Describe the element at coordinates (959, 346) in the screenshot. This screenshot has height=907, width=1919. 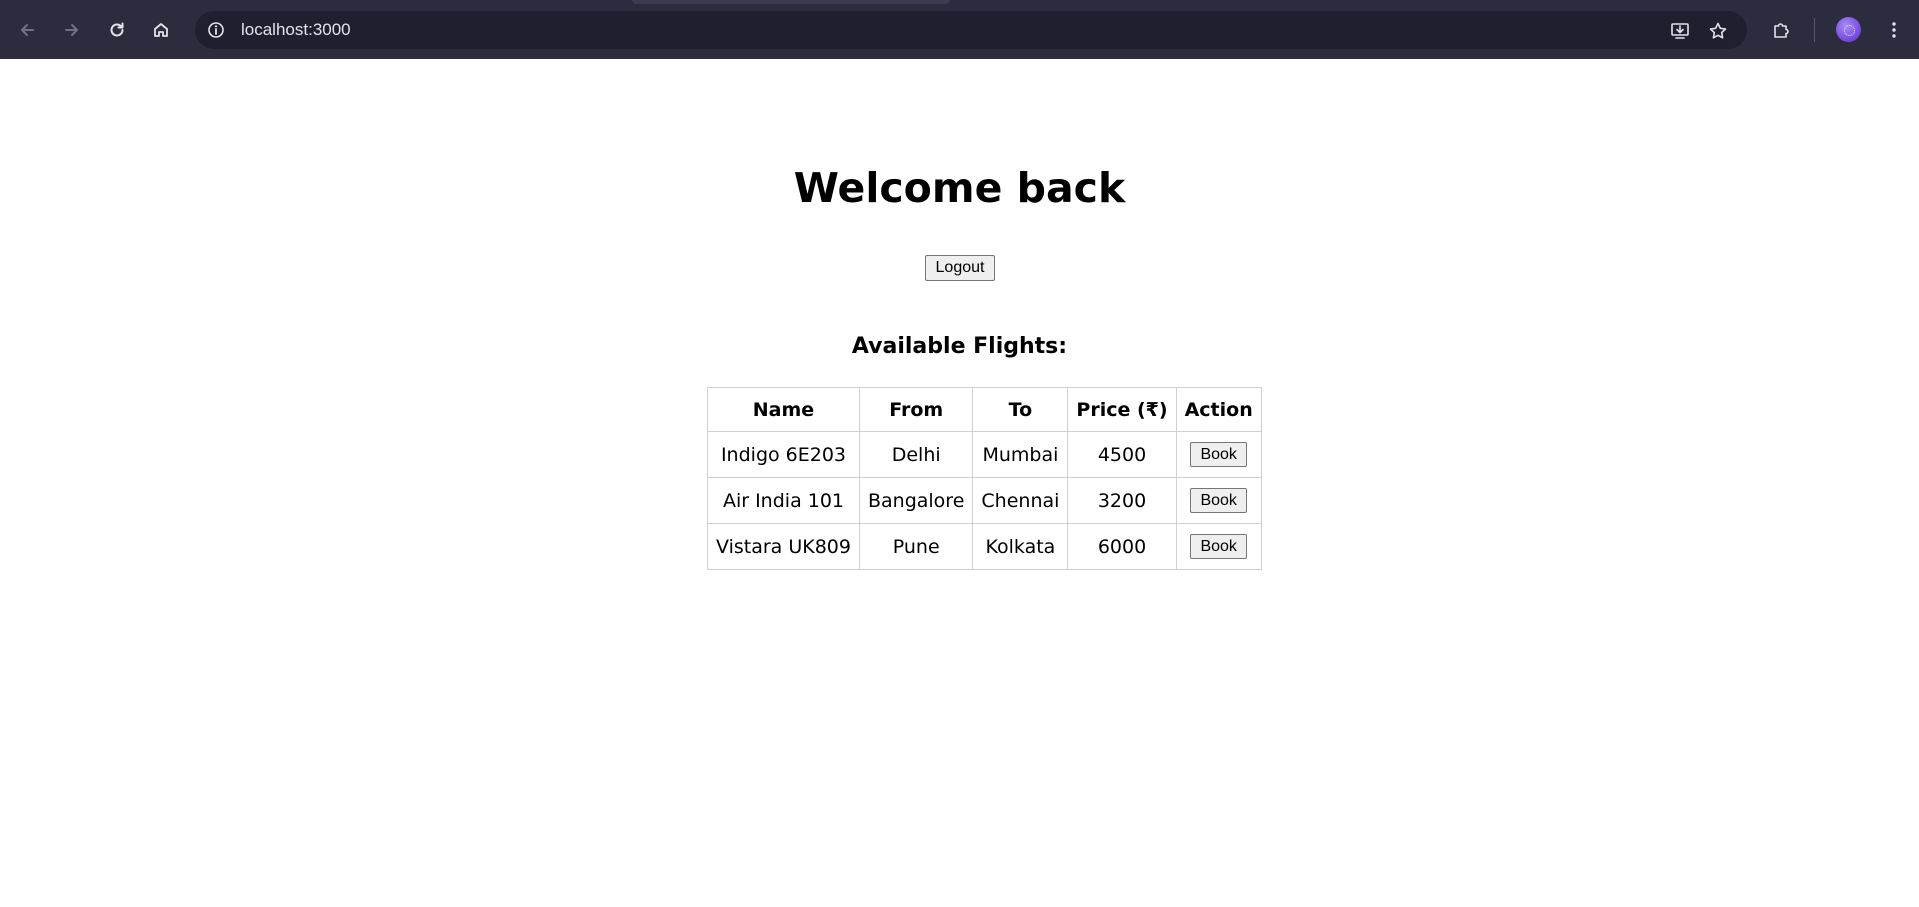
I see `section-heading: Available Flights:` at that location.